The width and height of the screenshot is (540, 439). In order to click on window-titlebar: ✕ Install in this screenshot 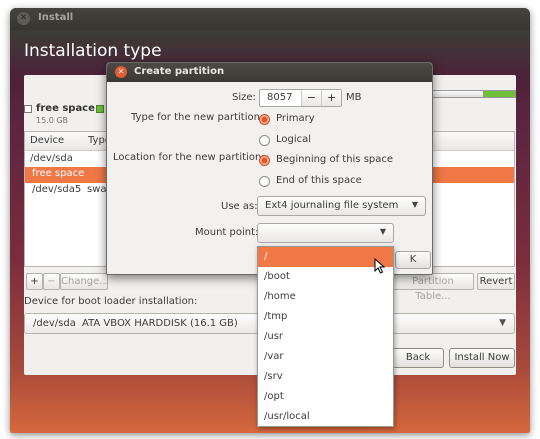, I will do `click(270, 19)`.